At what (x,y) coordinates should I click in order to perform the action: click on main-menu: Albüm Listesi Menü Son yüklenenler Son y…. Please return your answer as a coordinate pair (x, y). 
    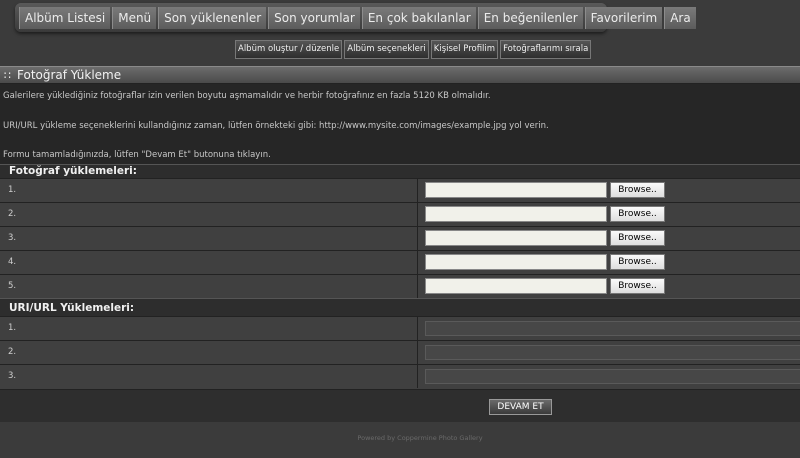
    Looking at the image, I should click on (357, 18).